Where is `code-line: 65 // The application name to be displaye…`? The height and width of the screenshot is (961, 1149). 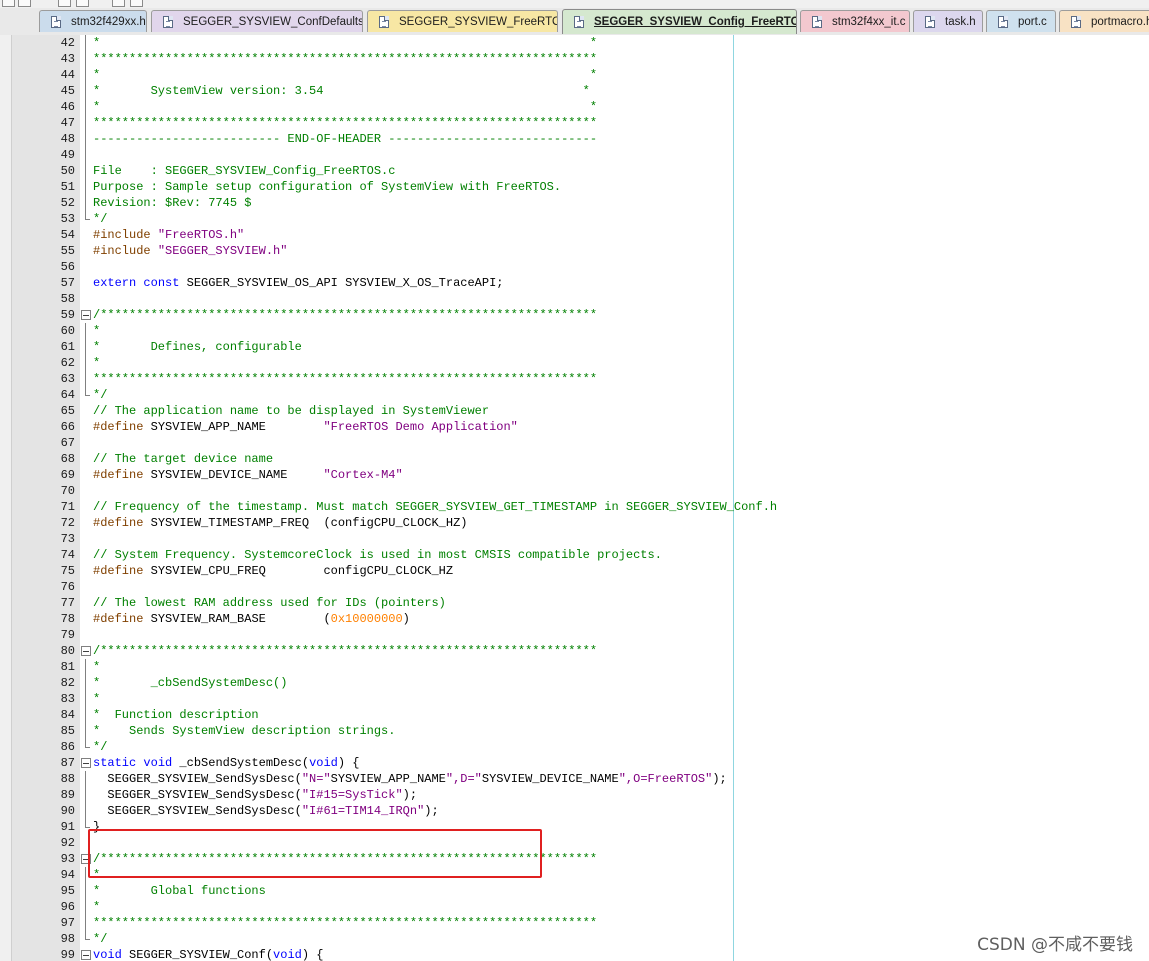
code-line: 65 // The application name to be displaye… is located at coordinates (574, 411).